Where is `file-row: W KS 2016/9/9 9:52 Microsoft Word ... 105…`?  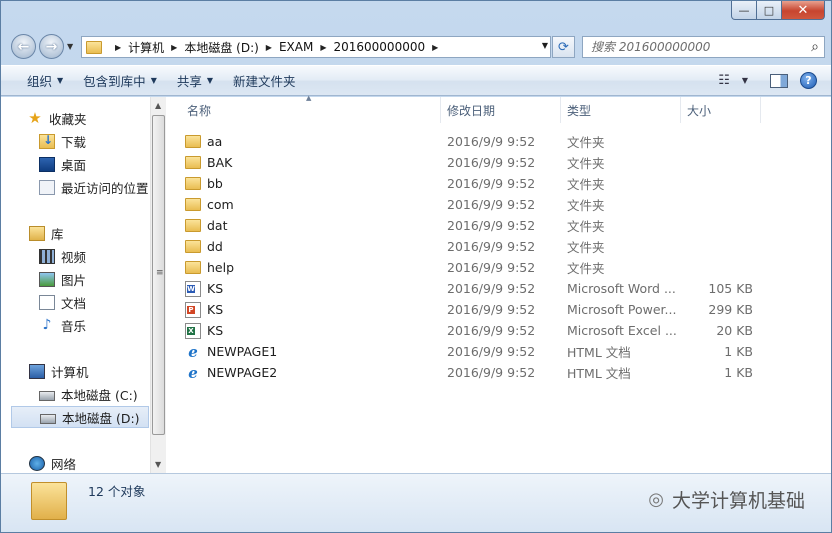 file-row: W KS 2016/9/9 9:52 Microsoft Word ... 105… is located at coordinates (471, 288).